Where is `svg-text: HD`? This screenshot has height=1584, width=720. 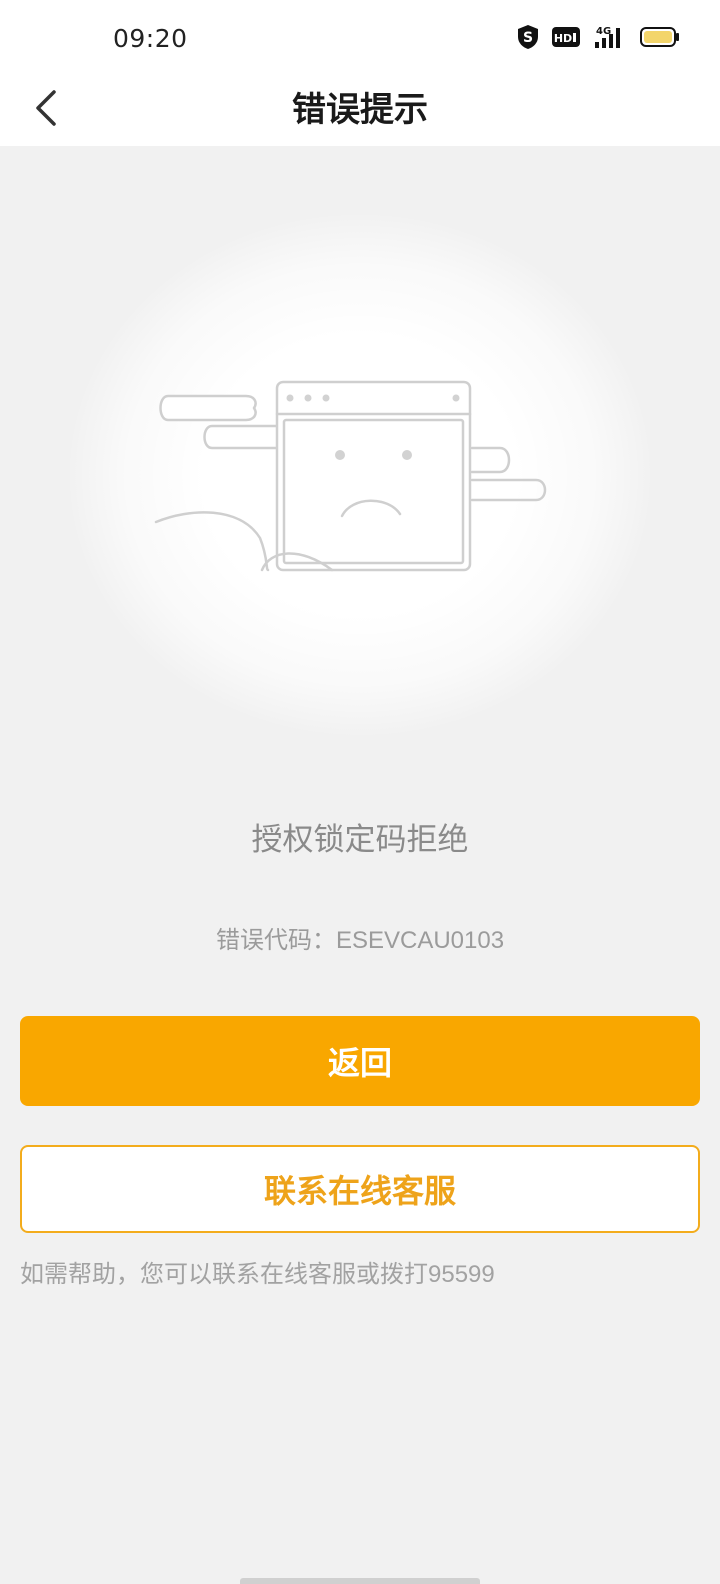
svg-text: HD is located at coordinates (563, 38).